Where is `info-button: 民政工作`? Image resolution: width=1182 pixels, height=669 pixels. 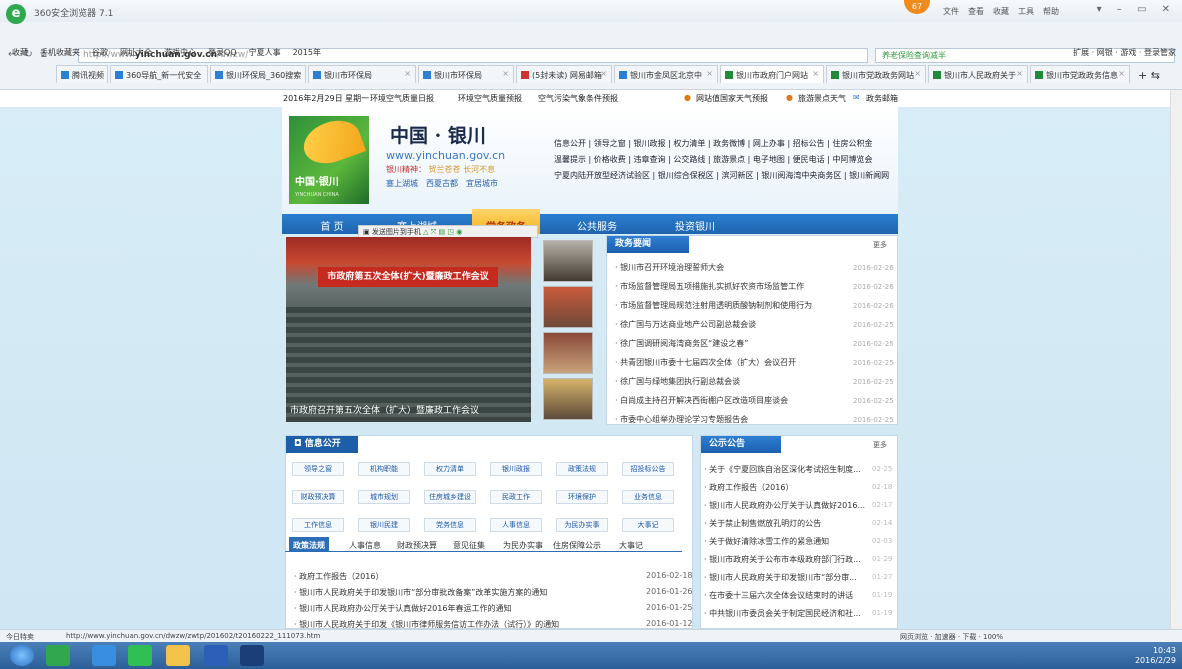
info-button: 民政工作 is located at coordinates (516, 497).